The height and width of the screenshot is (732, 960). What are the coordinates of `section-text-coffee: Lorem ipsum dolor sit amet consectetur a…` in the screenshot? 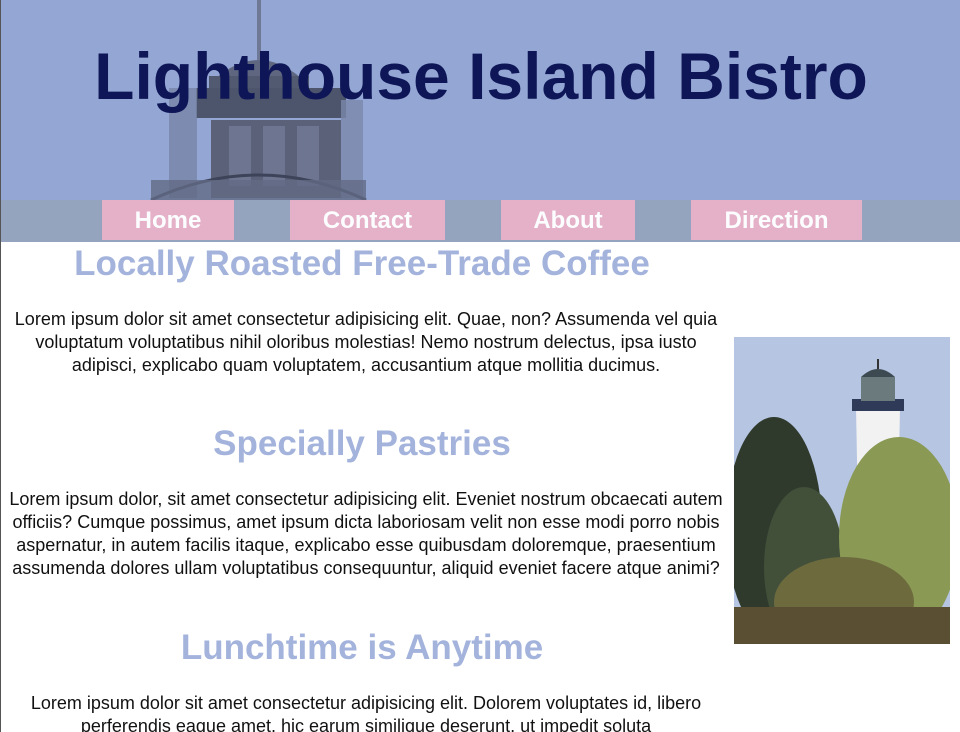 It's located at (366, 342).